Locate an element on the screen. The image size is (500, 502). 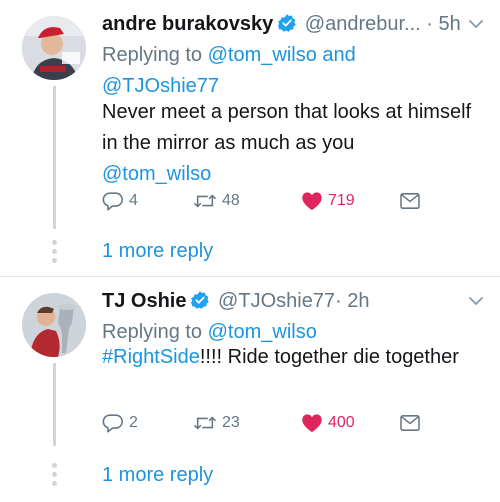
like-button: 400 is located at coordinates (328, 423).